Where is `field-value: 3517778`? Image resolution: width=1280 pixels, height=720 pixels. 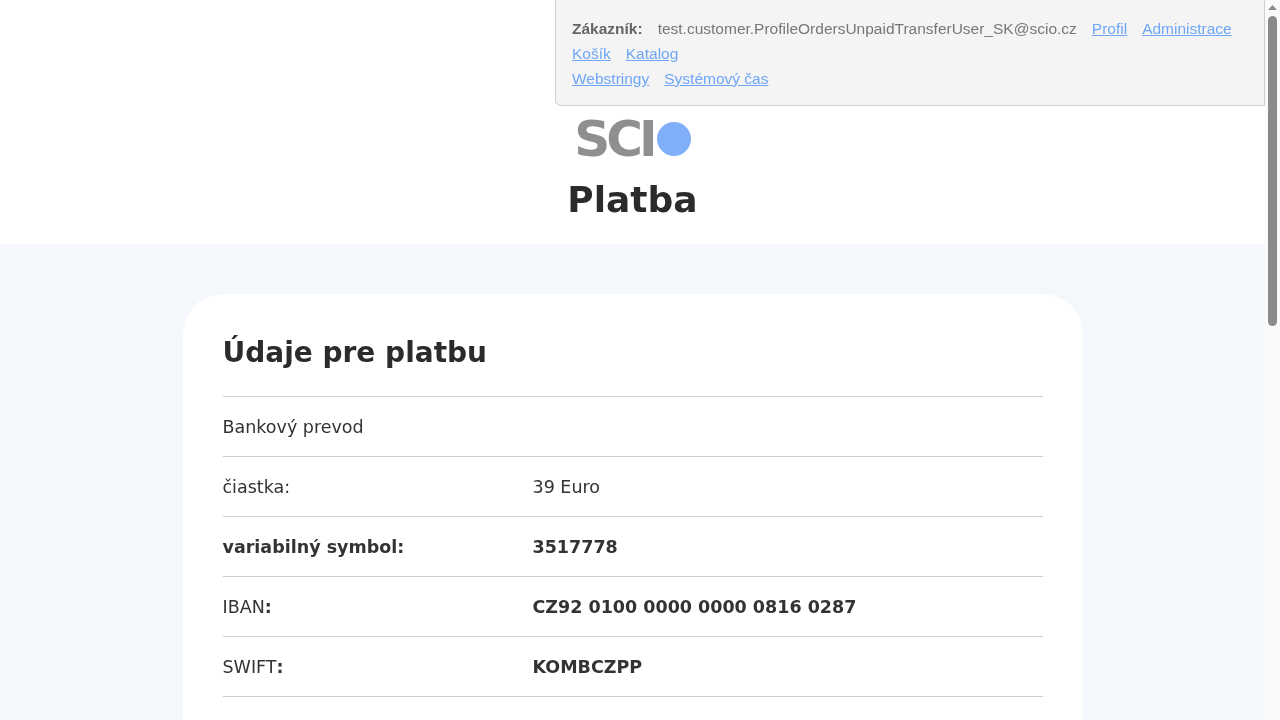 field-value: 3517778 is located at coordinates (575, 546).